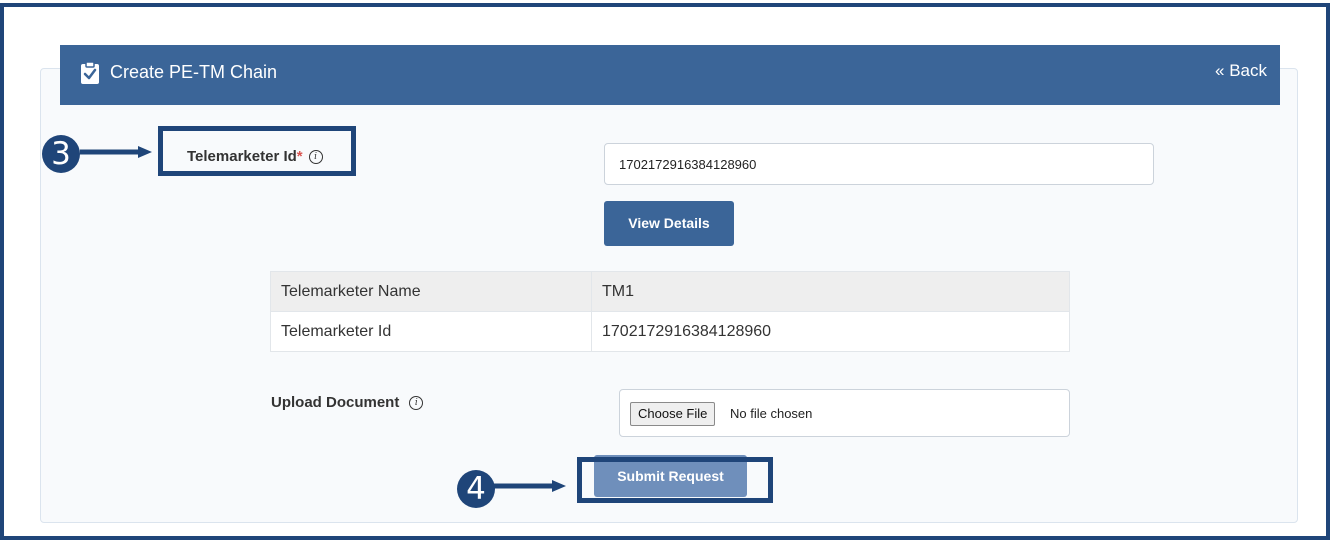 The image size is (1340, 547). I want to click on choose-file-button: Choose File, so click(673, 414).